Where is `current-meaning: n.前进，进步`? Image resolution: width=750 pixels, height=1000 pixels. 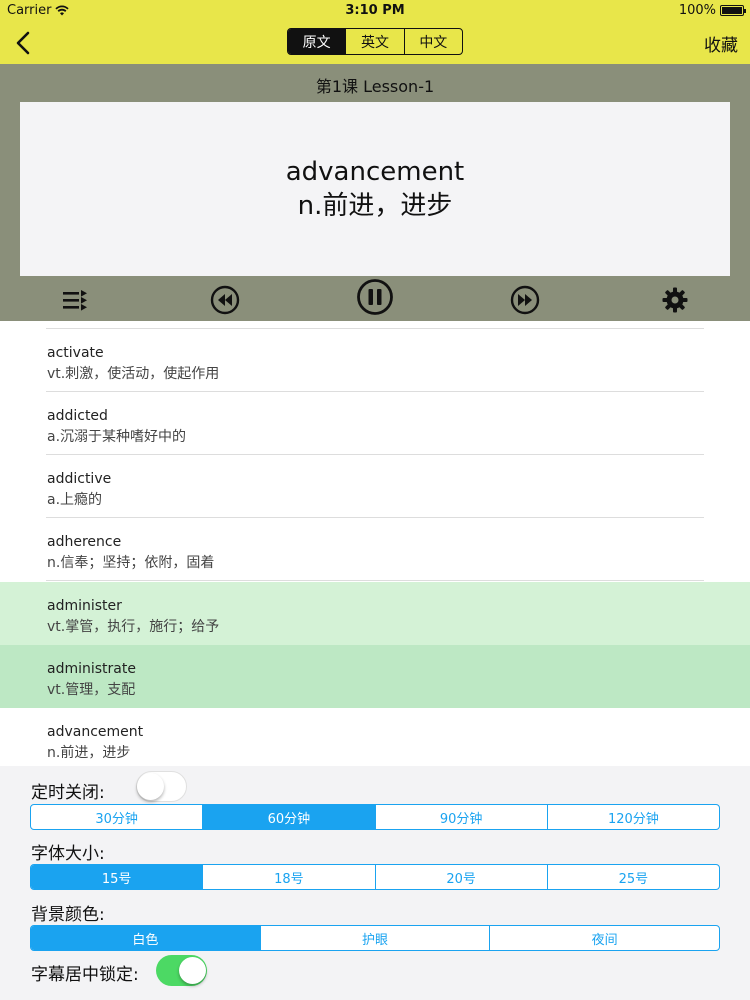 current-meaning: n.前进，进步 is located at coordinates (375, 206).